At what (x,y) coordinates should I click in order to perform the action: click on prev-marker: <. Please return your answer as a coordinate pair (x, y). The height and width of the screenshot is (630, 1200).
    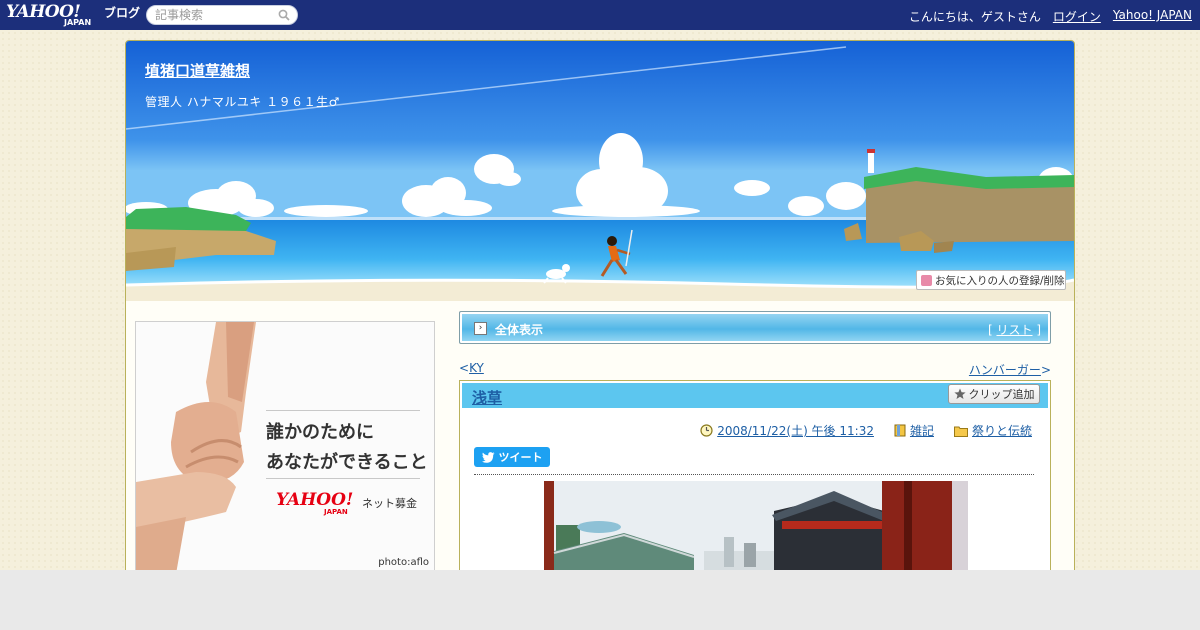
    Looking at the image, I should click on (464, 368).